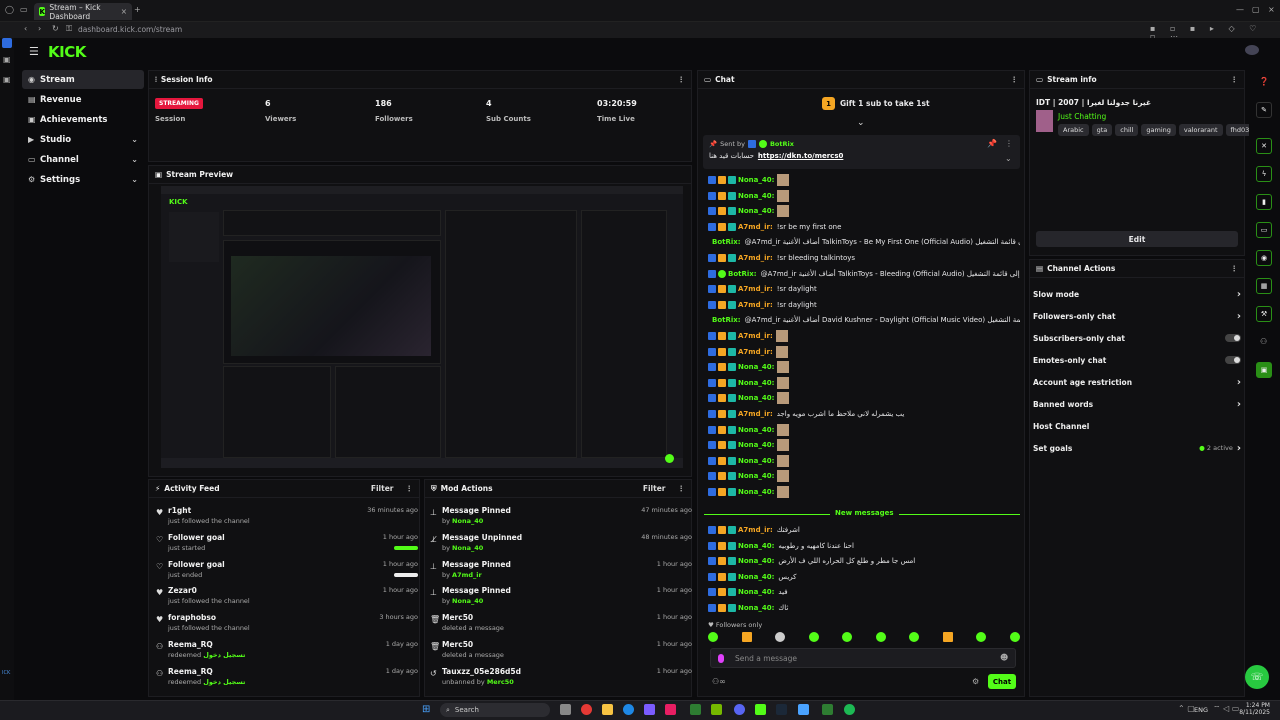 The width and height of the screenshot is (1280, 720). What do you see at coordinates (1264, 146) in the screenshot?
I see `tool-icon-1: ✕` at bounding box center [1264, 146].